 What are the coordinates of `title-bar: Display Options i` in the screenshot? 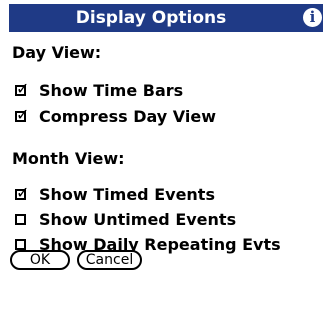 It's located at (166, 18).